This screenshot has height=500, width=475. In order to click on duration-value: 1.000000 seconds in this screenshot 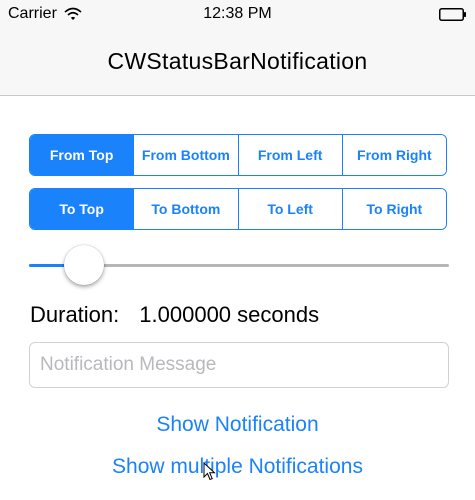, I will do `click(229, 314)`.